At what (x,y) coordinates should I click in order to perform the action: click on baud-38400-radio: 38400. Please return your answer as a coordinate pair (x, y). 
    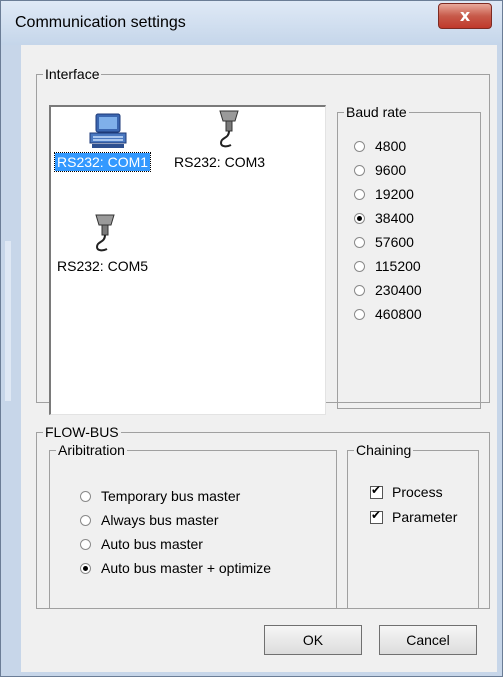
    Looking at the image, I should click on (384, 218).